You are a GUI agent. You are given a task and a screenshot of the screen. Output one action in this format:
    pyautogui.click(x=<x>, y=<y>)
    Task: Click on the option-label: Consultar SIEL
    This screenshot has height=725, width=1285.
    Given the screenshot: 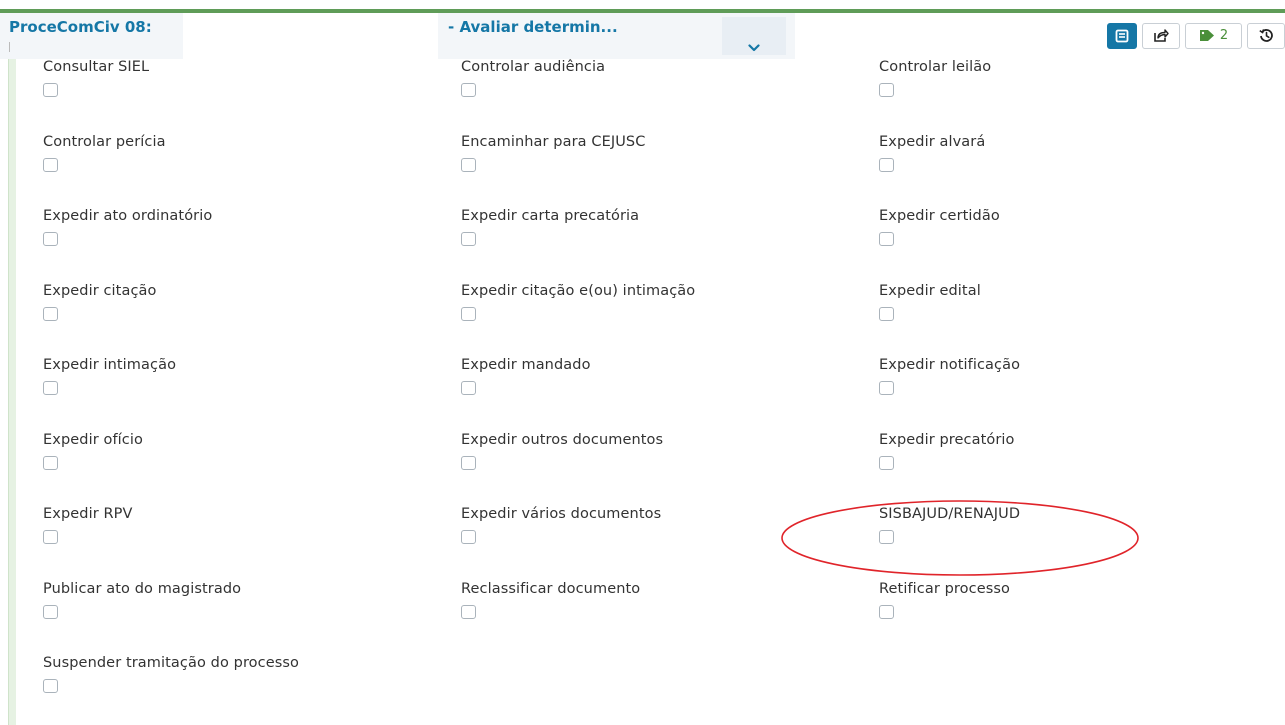 What is the action you would take?
    pyautogui.click(x=96, y=67)
    